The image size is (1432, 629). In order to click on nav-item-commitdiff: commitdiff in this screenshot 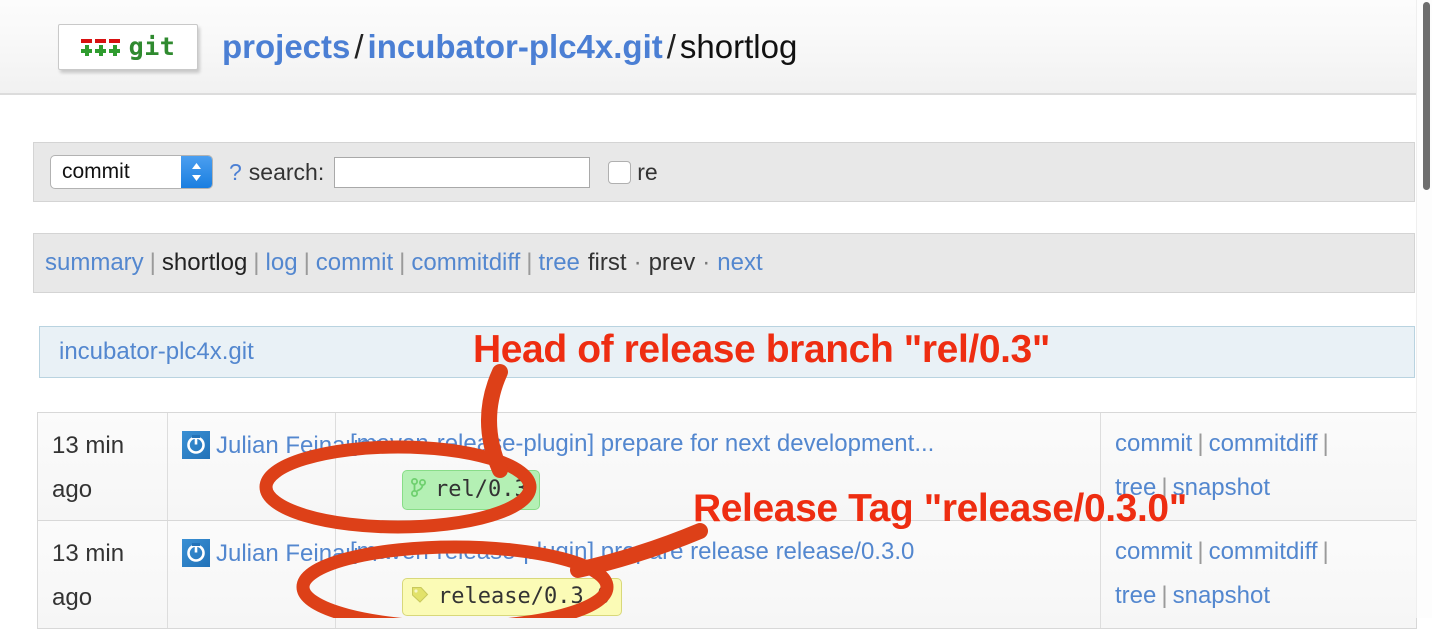, I will do `click(465, 263)`.